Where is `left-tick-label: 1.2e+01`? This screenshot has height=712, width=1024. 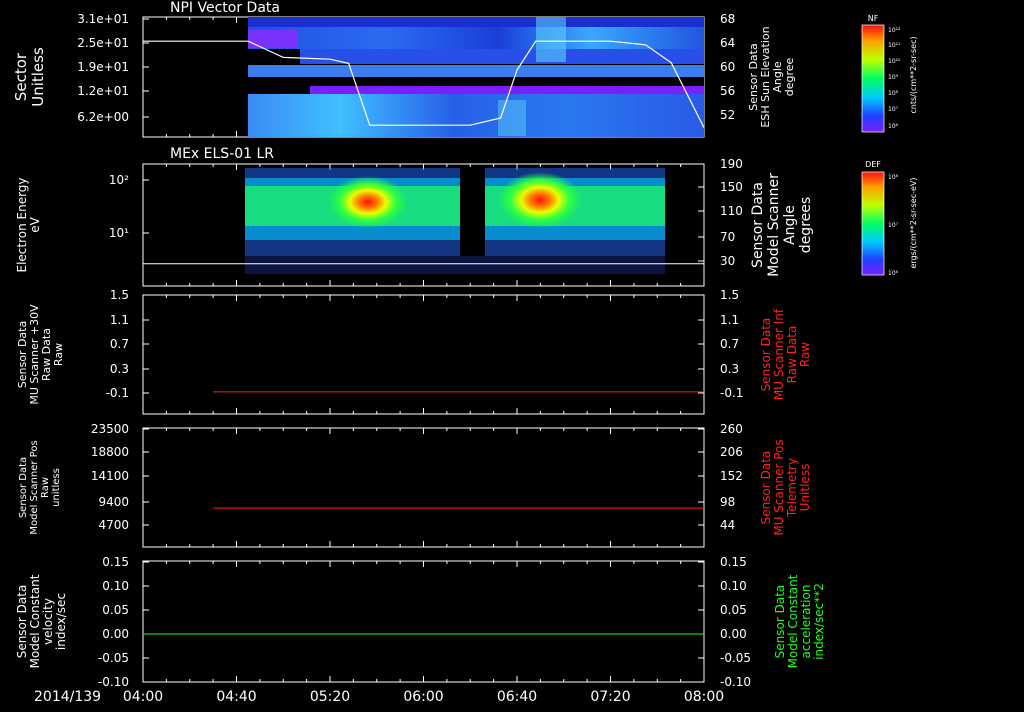
left-tick-label: 1.2e+01 is located at coordinates (103, 91).